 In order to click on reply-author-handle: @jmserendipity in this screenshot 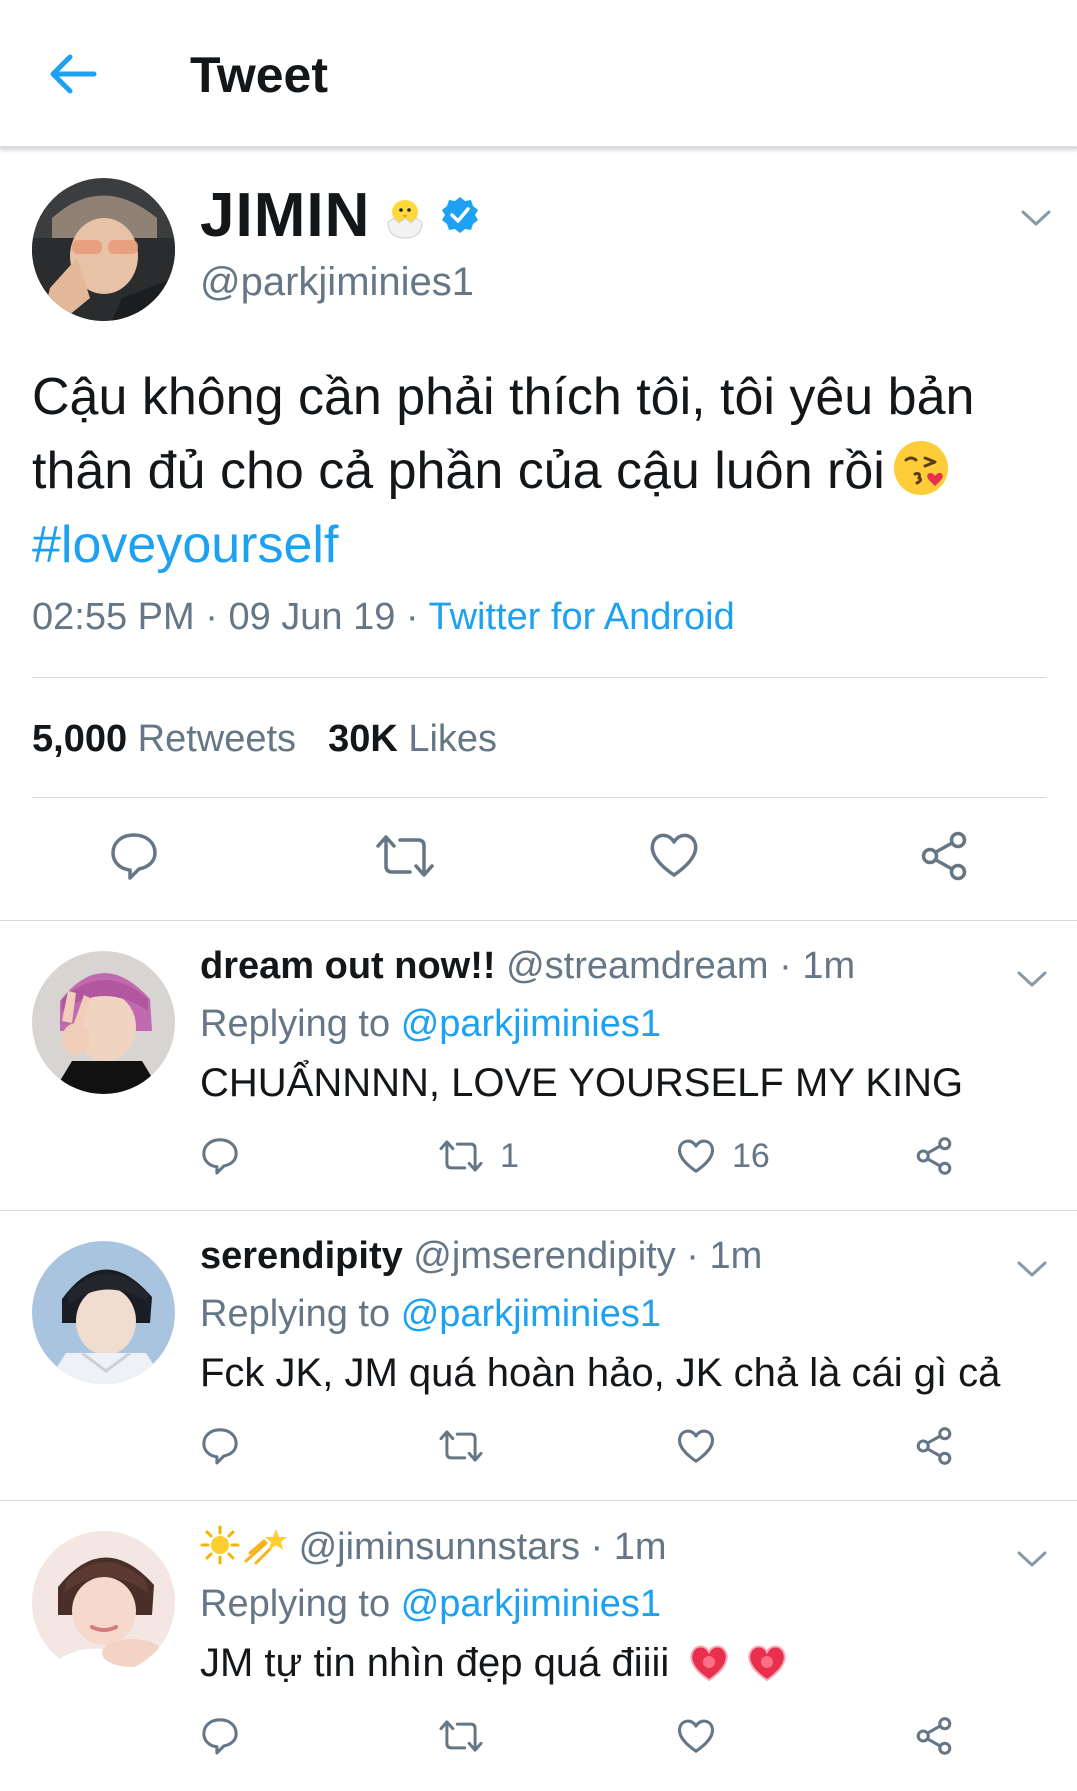, I will do `click(544, 1256)`.